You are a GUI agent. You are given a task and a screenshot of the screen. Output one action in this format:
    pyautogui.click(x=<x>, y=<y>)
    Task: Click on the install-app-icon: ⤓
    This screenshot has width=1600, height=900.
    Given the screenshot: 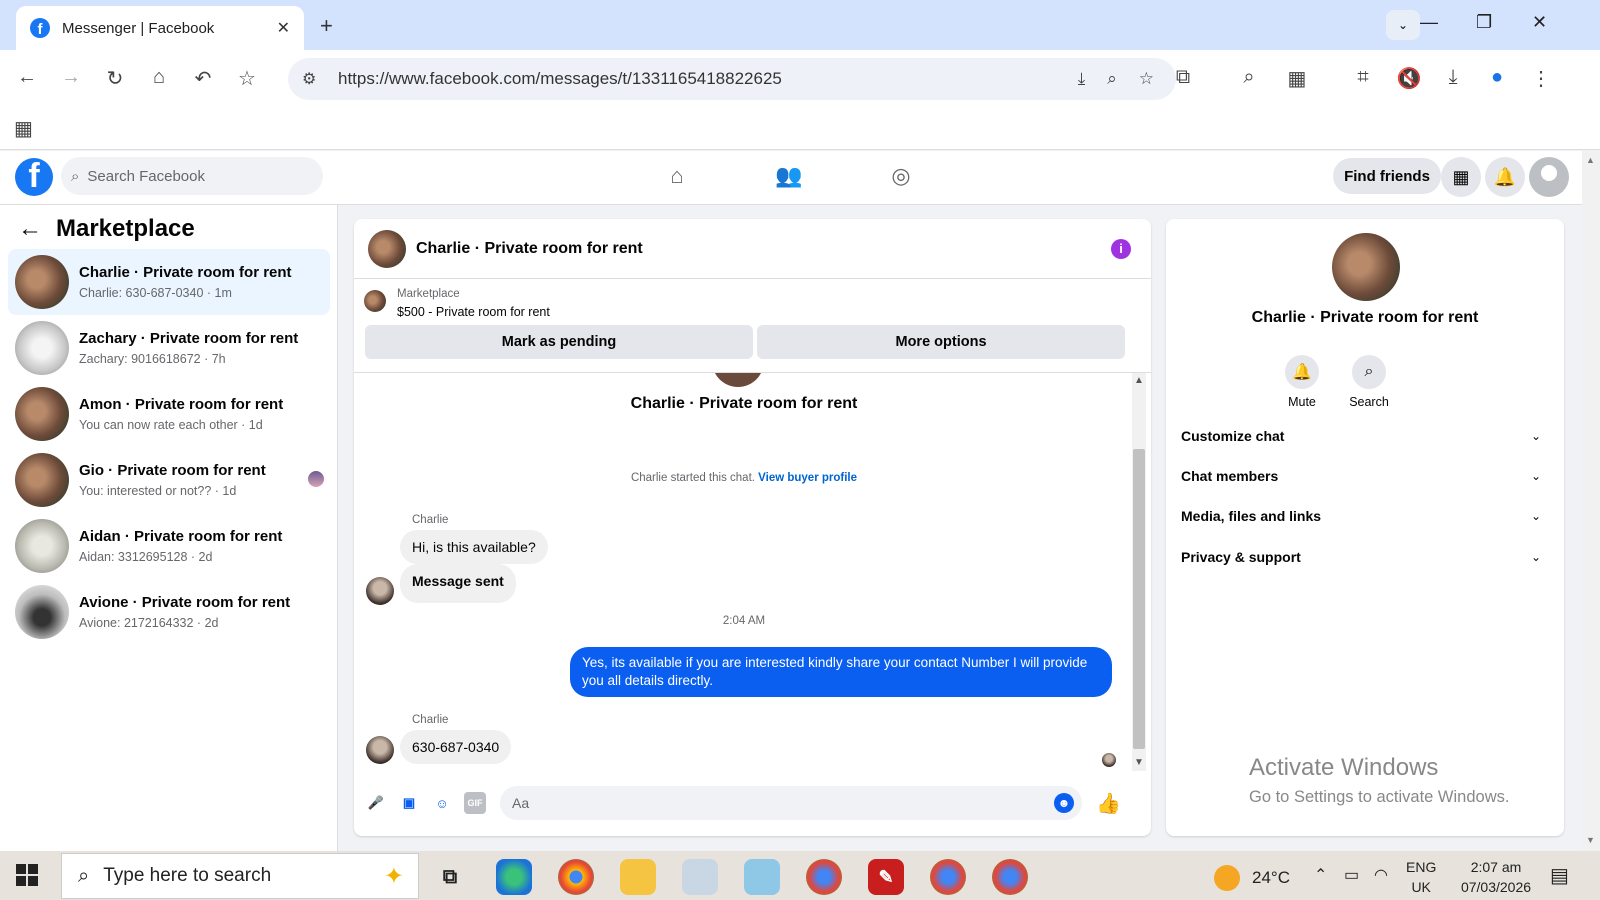 What is the action you would take?
    pyautogui.click(x=1082, y=79)
    